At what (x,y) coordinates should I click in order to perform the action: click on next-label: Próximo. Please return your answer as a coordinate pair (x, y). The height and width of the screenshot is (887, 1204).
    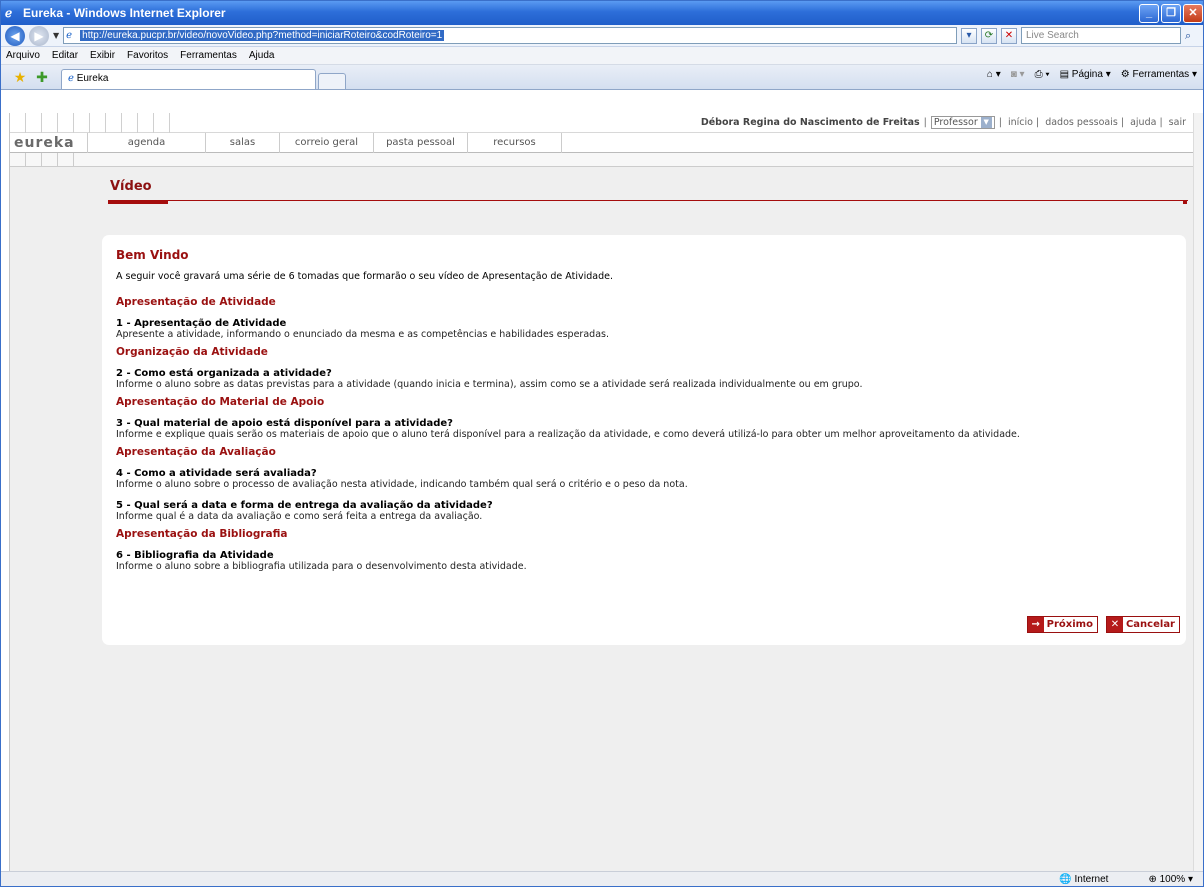
    Looking at the image, I should click on (1069, 624).